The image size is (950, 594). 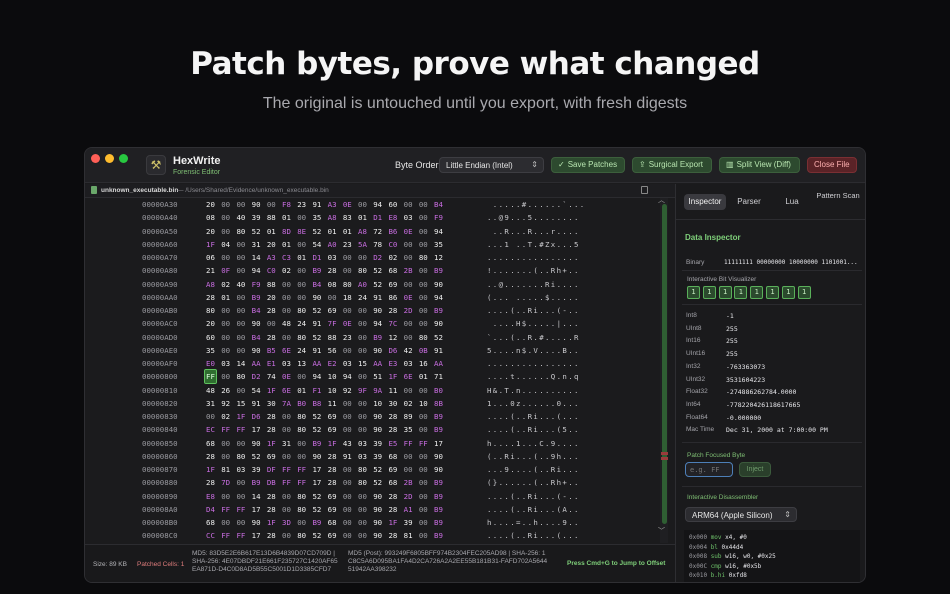 I want to click on hex-byte: D2, so click(x=256, y=376).